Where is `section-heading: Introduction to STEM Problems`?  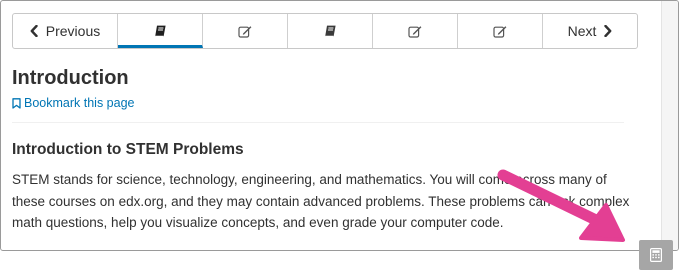
section-heading: Introduction to STEM Problems is located at coordinates (128, 149).